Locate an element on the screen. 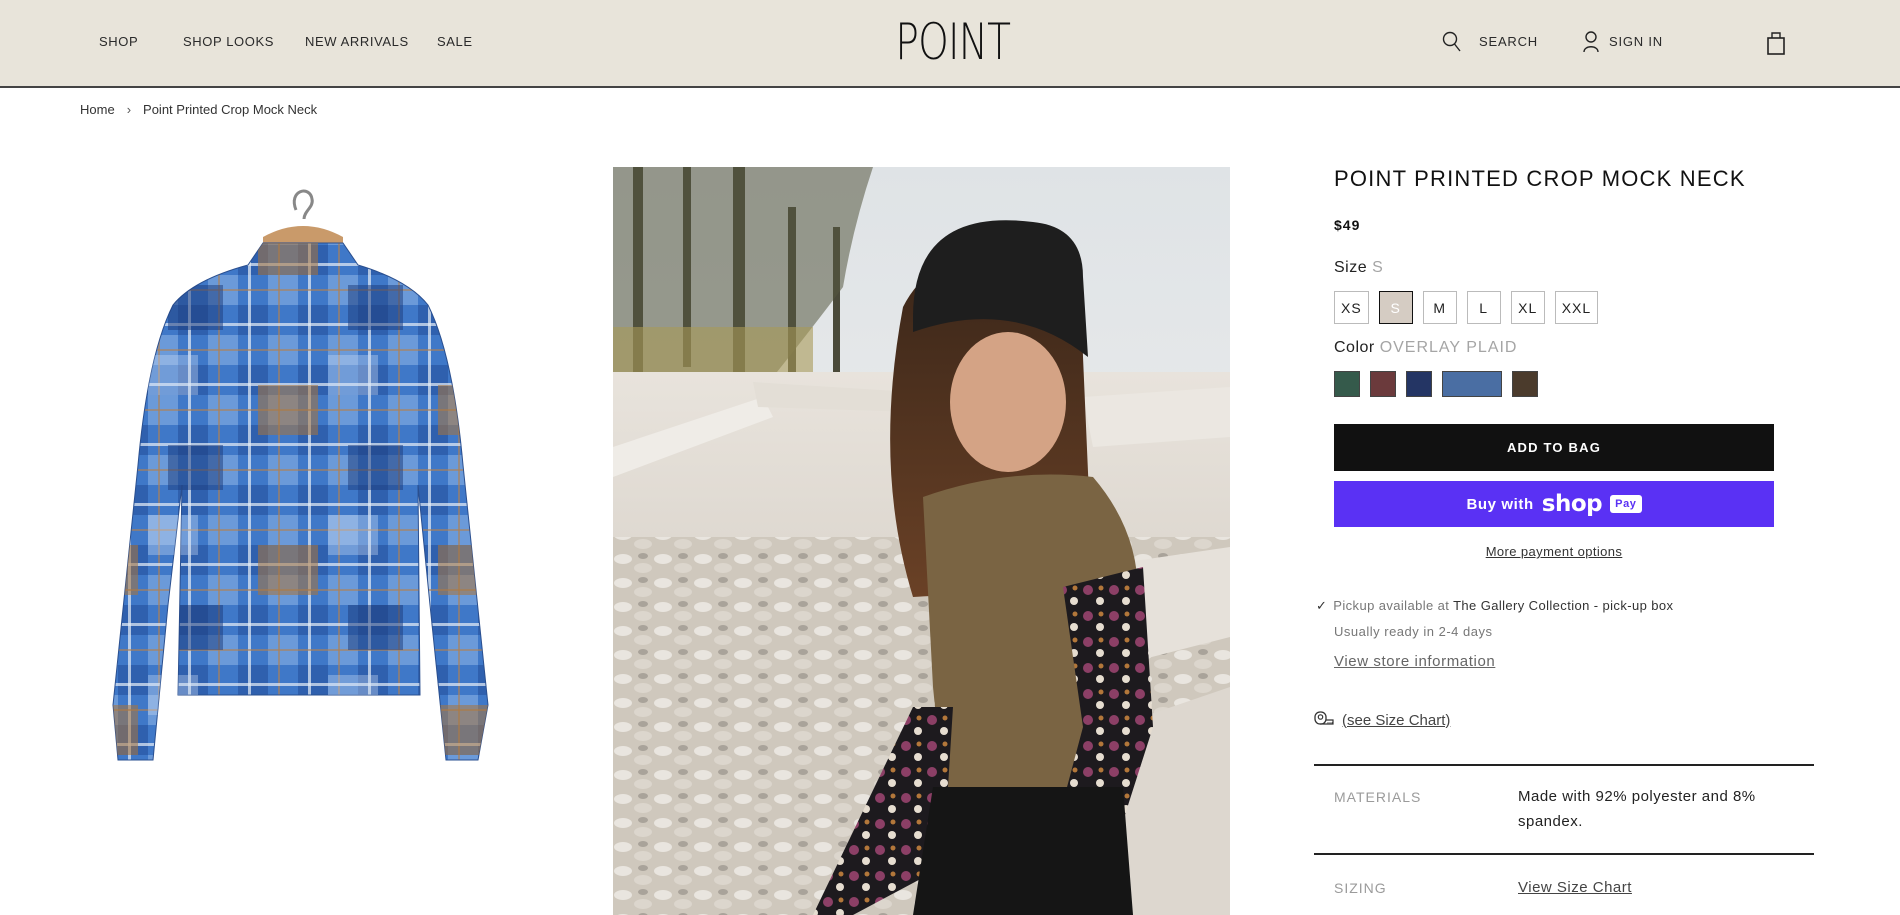 This screenshot has height=915, width=1900. sign-in-link: SIGN IN is located at coordinates (1636, 41).